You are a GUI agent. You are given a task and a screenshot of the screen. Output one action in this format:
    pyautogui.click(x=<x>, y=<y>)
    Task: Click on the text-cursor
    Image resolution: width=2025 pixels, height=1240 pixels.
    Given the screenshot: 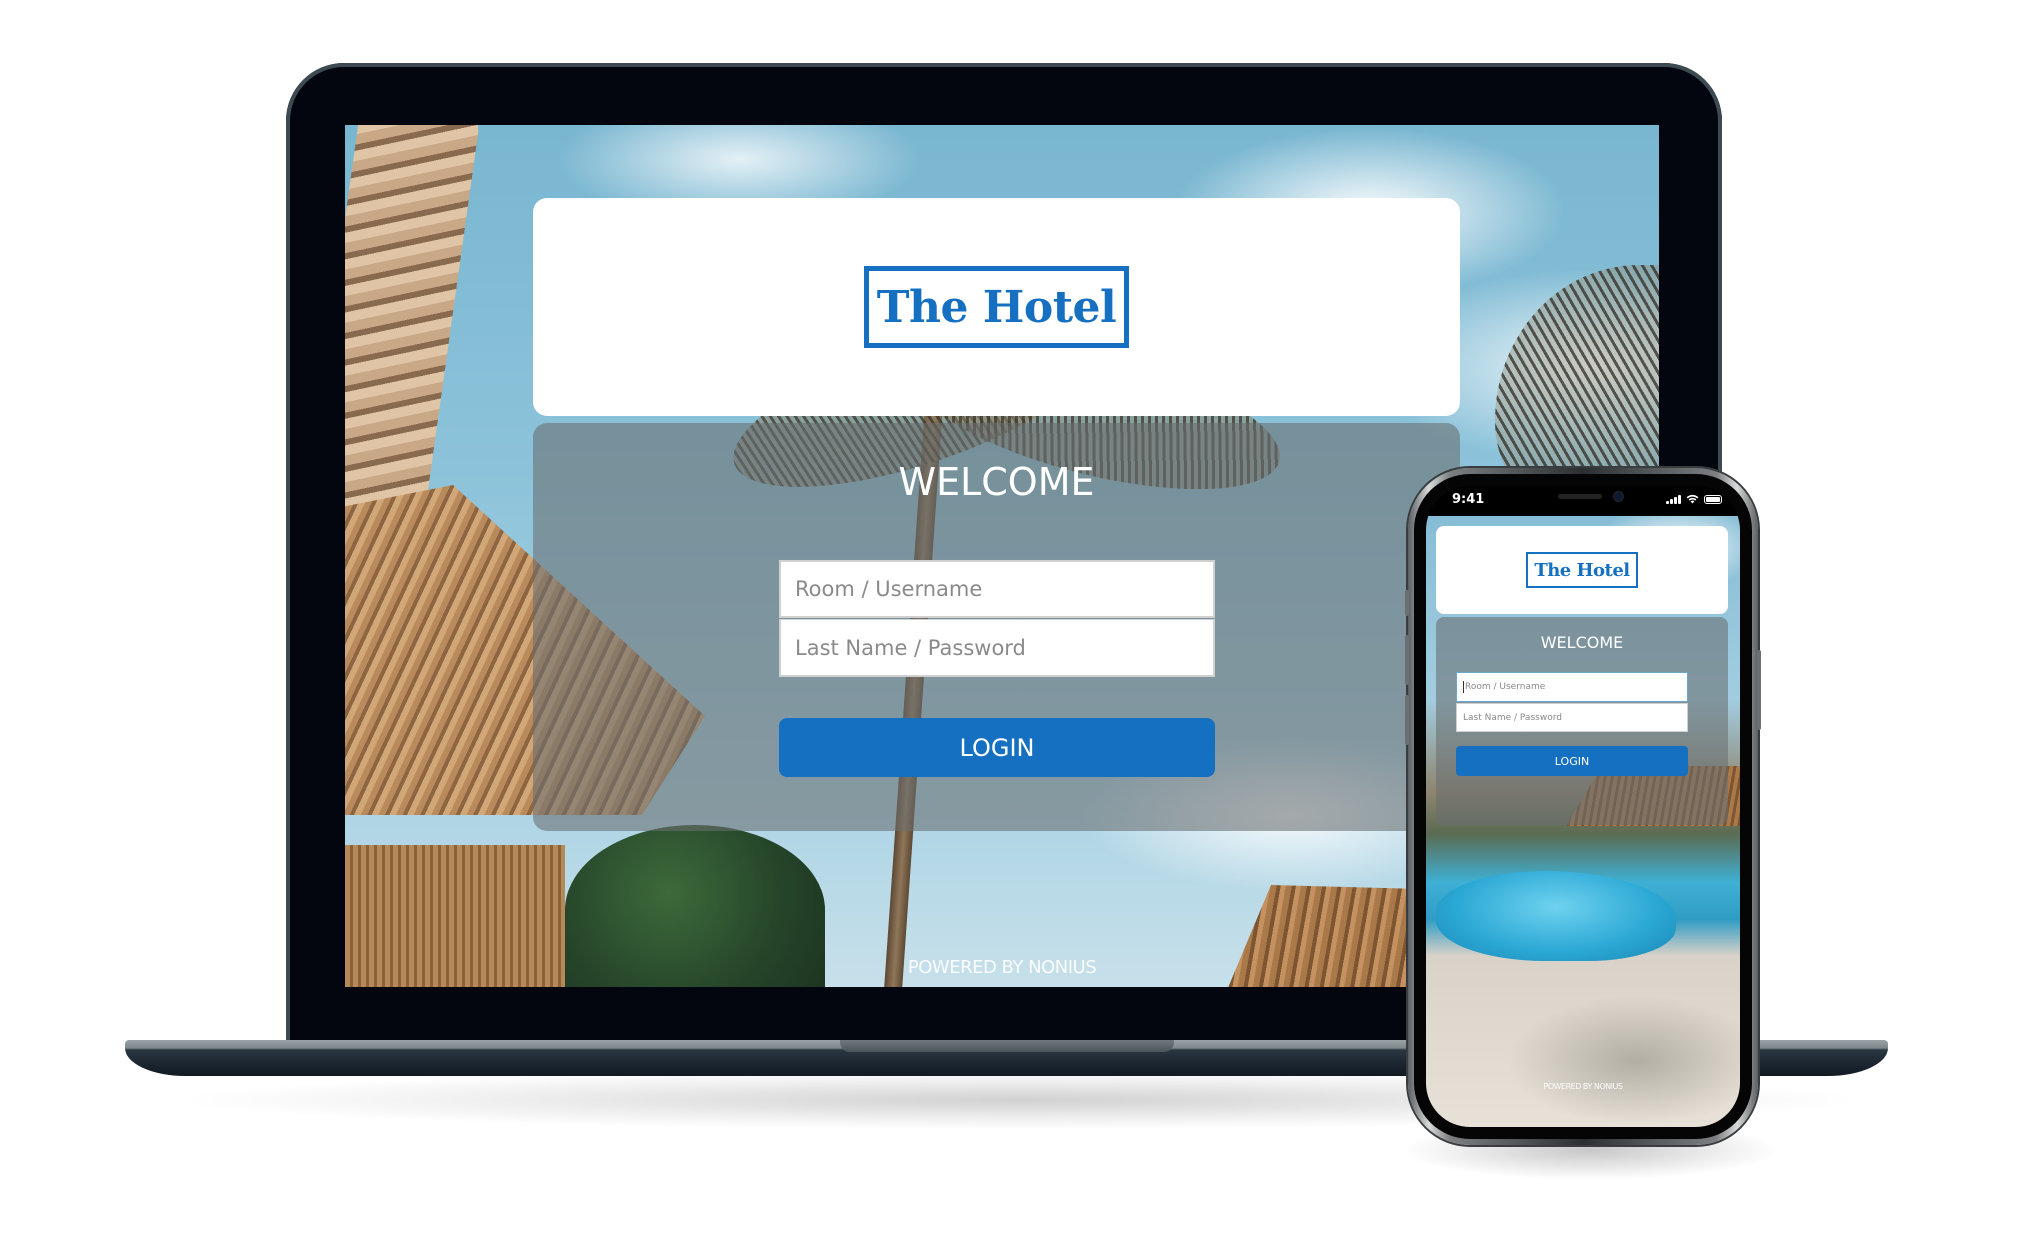 What is the action you would take?
    pyautogui.click(x=1463, y=687)
    